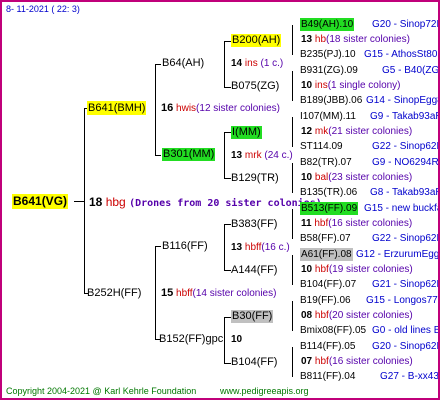  I want to click on gen4-top-ref: G20 - Sinop72R, so click(406, 24).